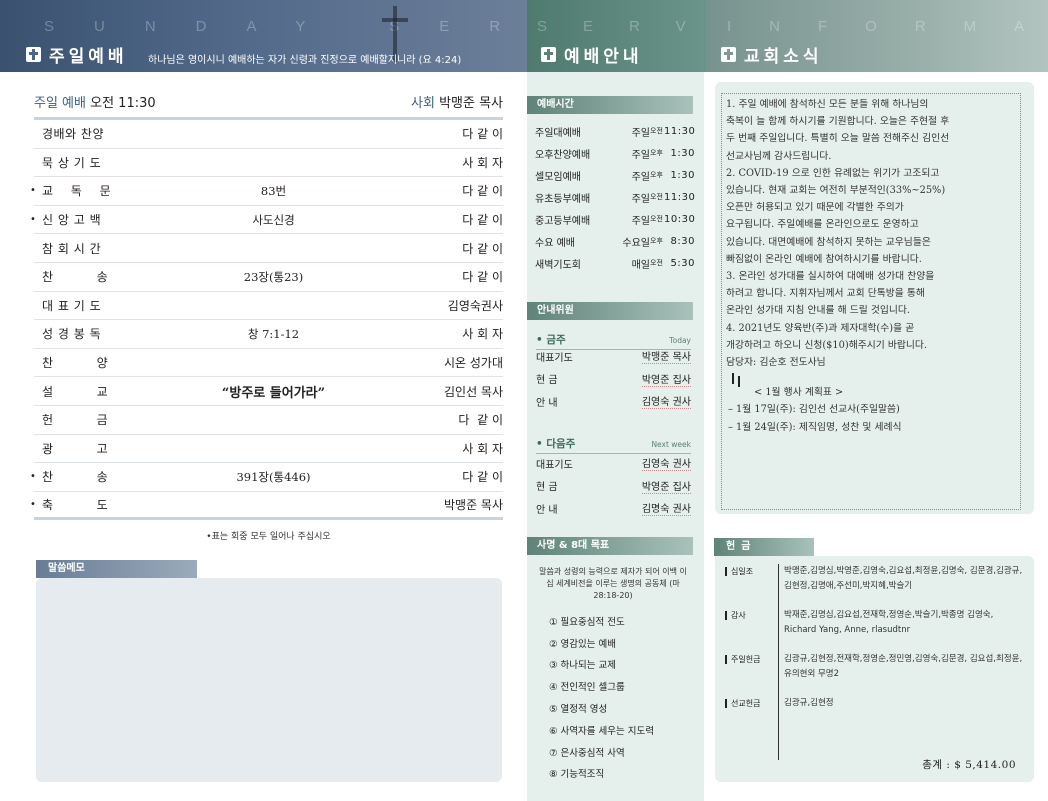 The image size is (1048, 801). What do you see at coordinates (636, 243) in the screenshot?
I see `service-day: 수요일` at bounding box center [636, 243].